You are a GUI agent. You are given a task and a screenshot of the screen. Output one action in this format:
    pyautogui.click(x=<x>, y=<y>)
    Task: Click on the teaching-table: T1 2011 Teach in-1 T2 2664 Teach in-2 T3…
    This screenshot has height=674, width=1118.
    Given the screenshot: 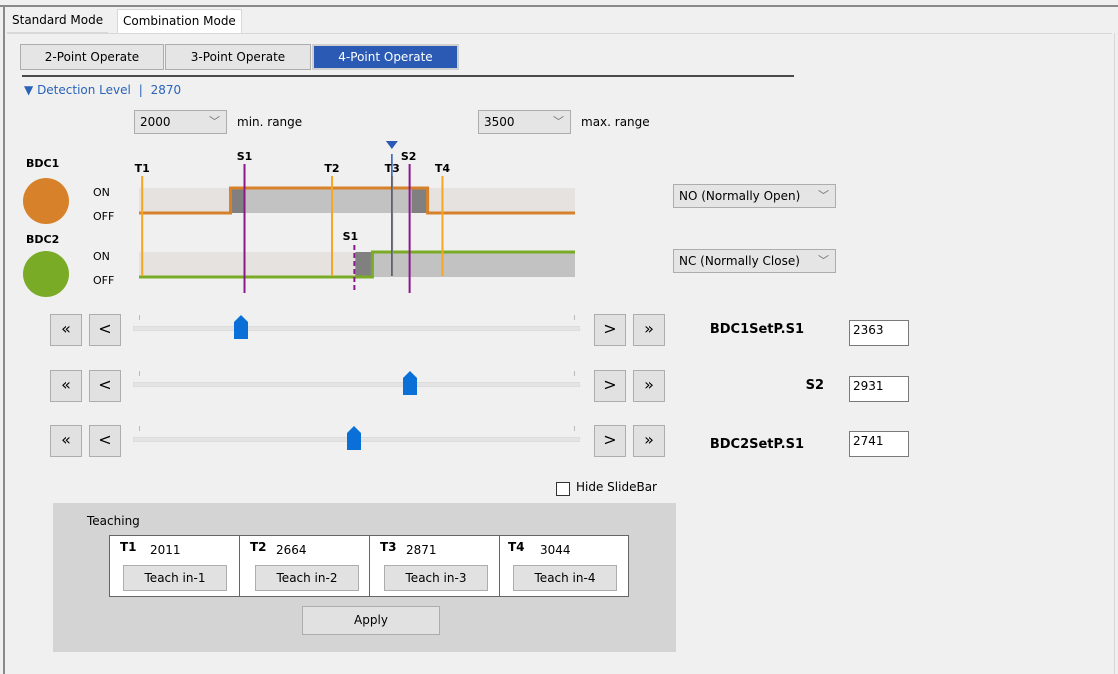 What is the action you would take?
    pyautogui.click(x=369, y=566)
    